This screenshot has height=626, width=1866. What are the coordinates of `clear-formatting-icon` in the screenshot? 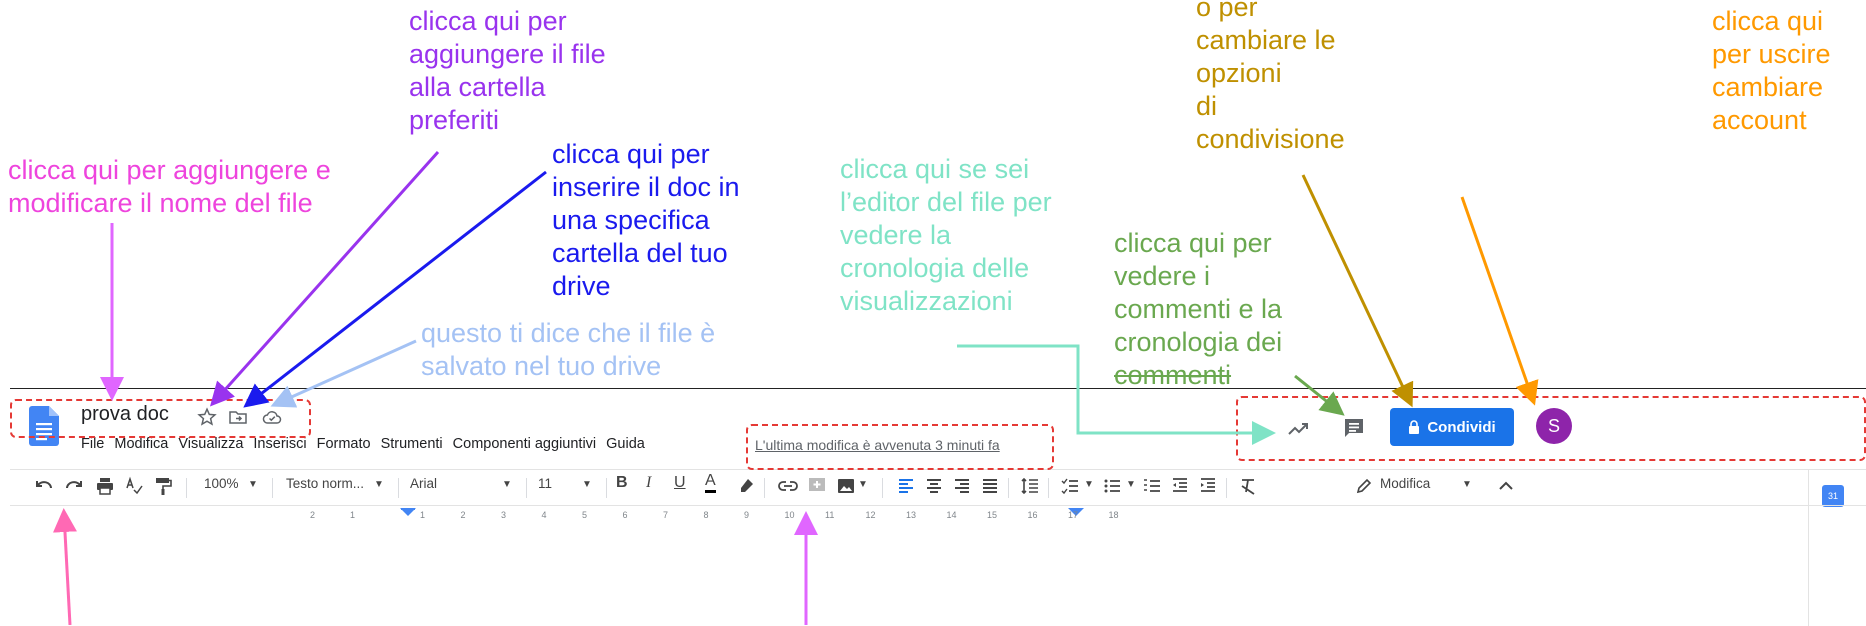 It's located at (1248, 486).